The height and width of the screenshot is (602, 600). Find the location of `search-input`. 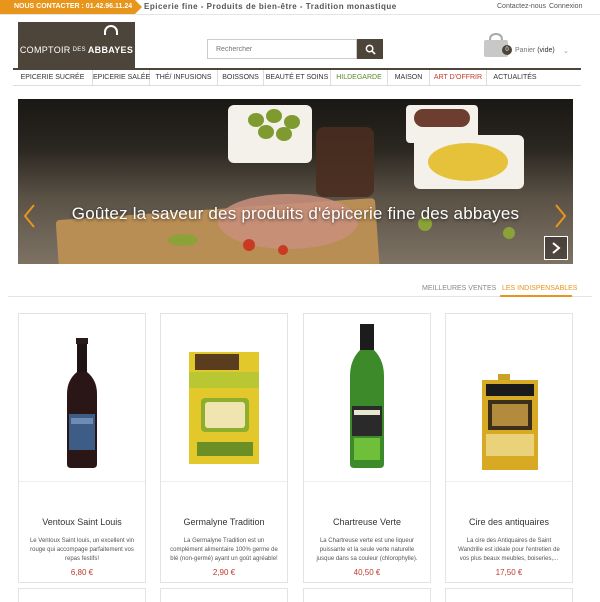

search-input is located at coordinates (282, 49).